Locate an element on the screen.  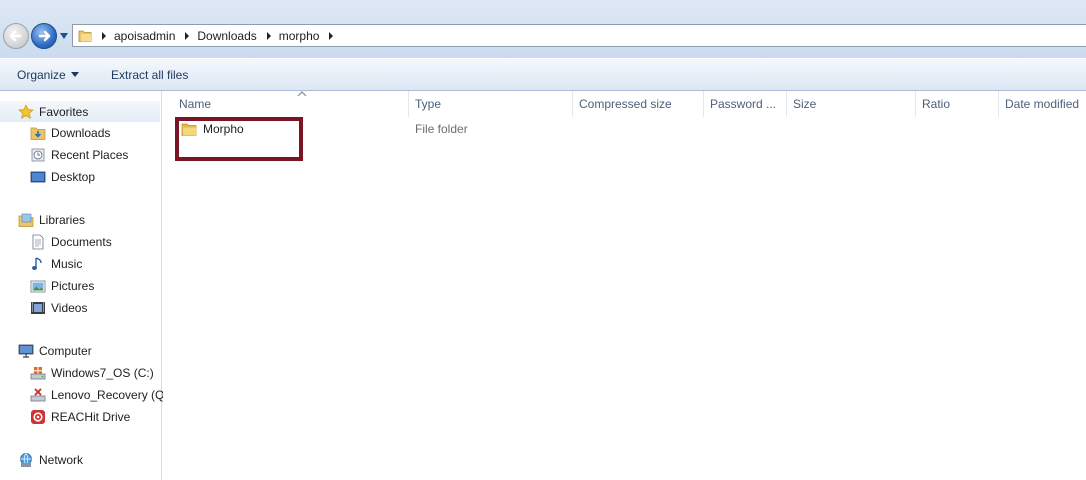
nav-label: Libraries is located at coordinates (62, 220).